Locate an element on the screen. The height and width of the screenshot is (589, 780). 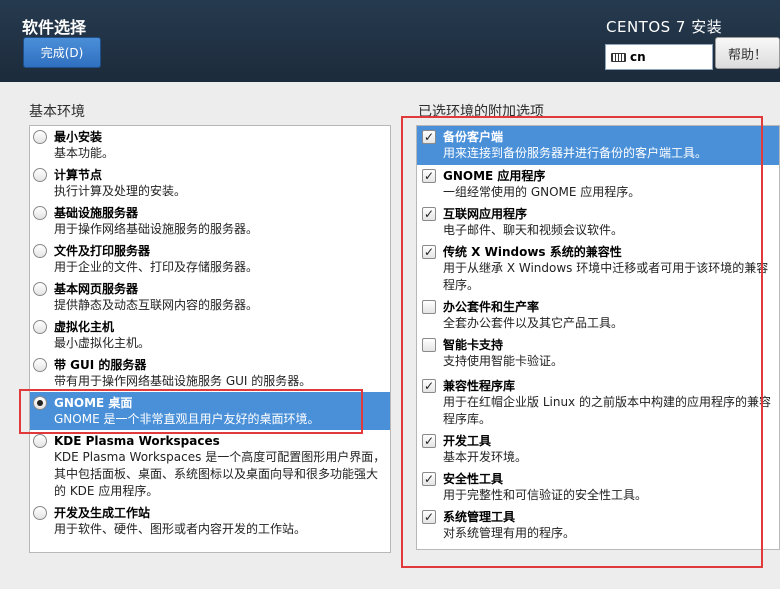
option-description: 用来连接到备份服务器并进行备份的客户端工具。 is located at coordinates (575, 153).